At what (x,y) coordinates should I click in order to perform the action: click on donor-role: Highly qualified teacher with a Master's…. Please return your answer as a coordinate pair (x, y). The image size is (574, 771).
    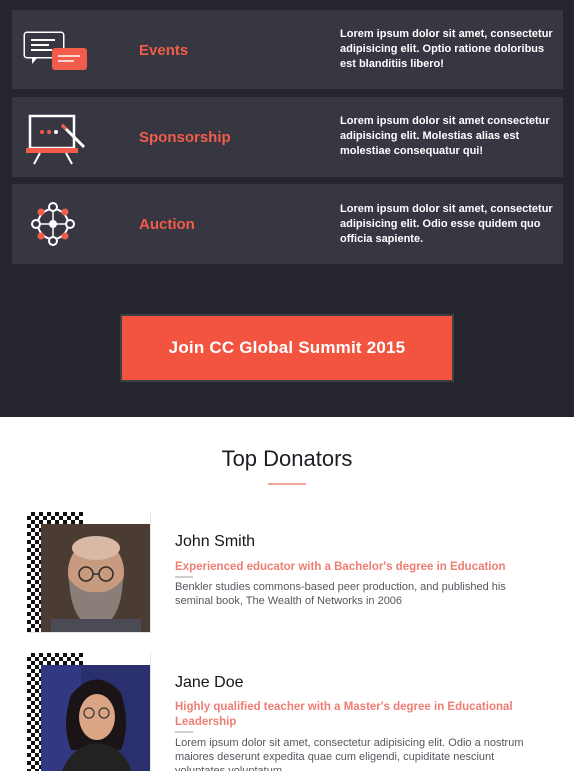
    Looking at the image, I should click on (344, 714).